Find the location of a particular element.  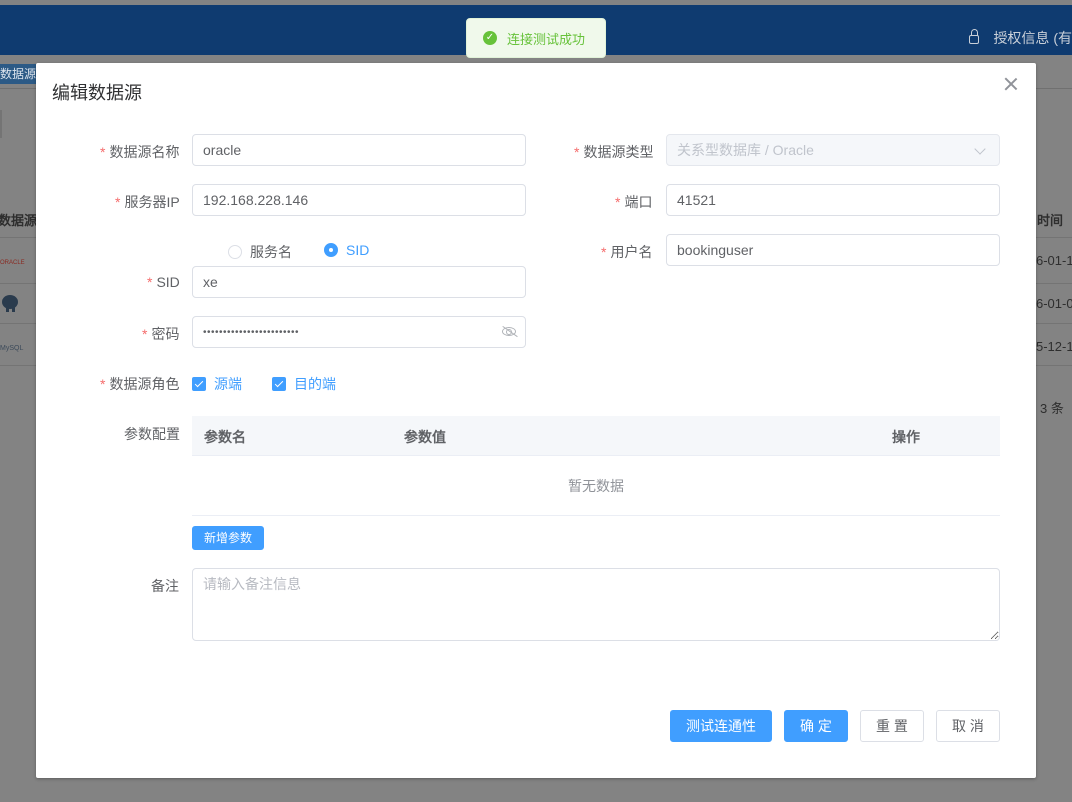

postgresql-logo is located at coordinates (15, 303).